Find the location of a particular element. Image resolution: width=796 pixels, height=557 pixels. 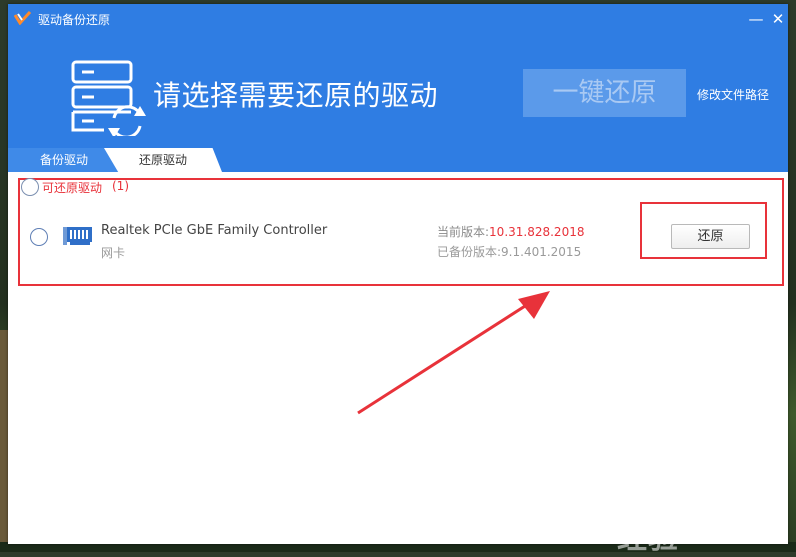

close-button: ✕ is located at coordinates (778, 19).